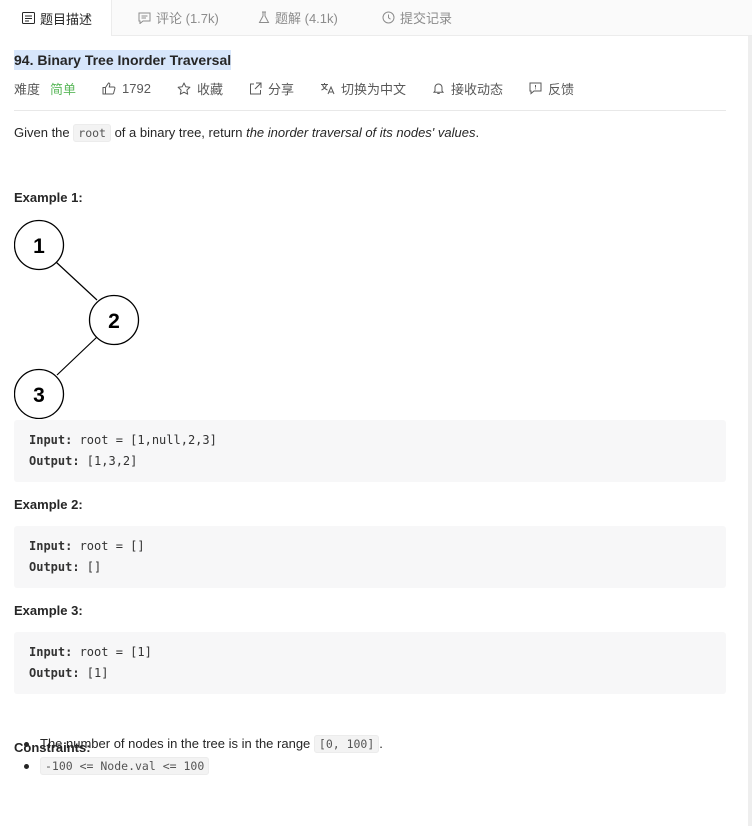 The height and width of the screenshot is (833, 752). I want to click on tab-label: 评论 (1.7k), so click(187, 18).